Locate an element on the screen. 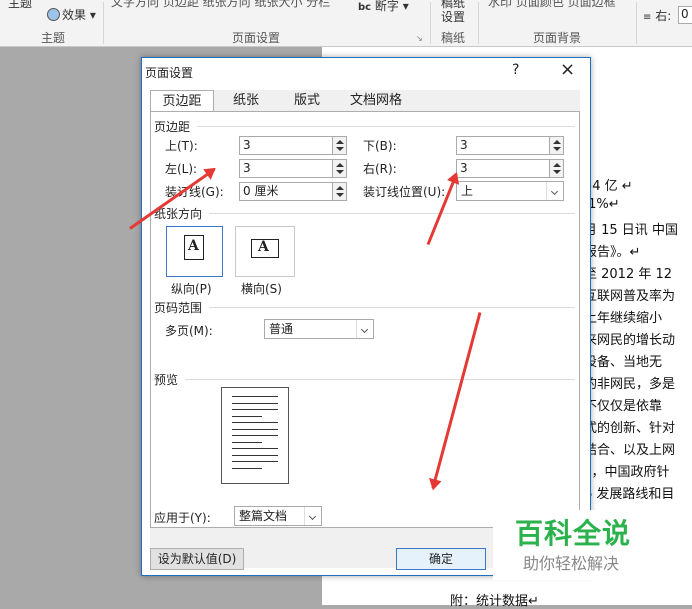  top-margin-spinner: 3 is located at coordinates (293, 145).